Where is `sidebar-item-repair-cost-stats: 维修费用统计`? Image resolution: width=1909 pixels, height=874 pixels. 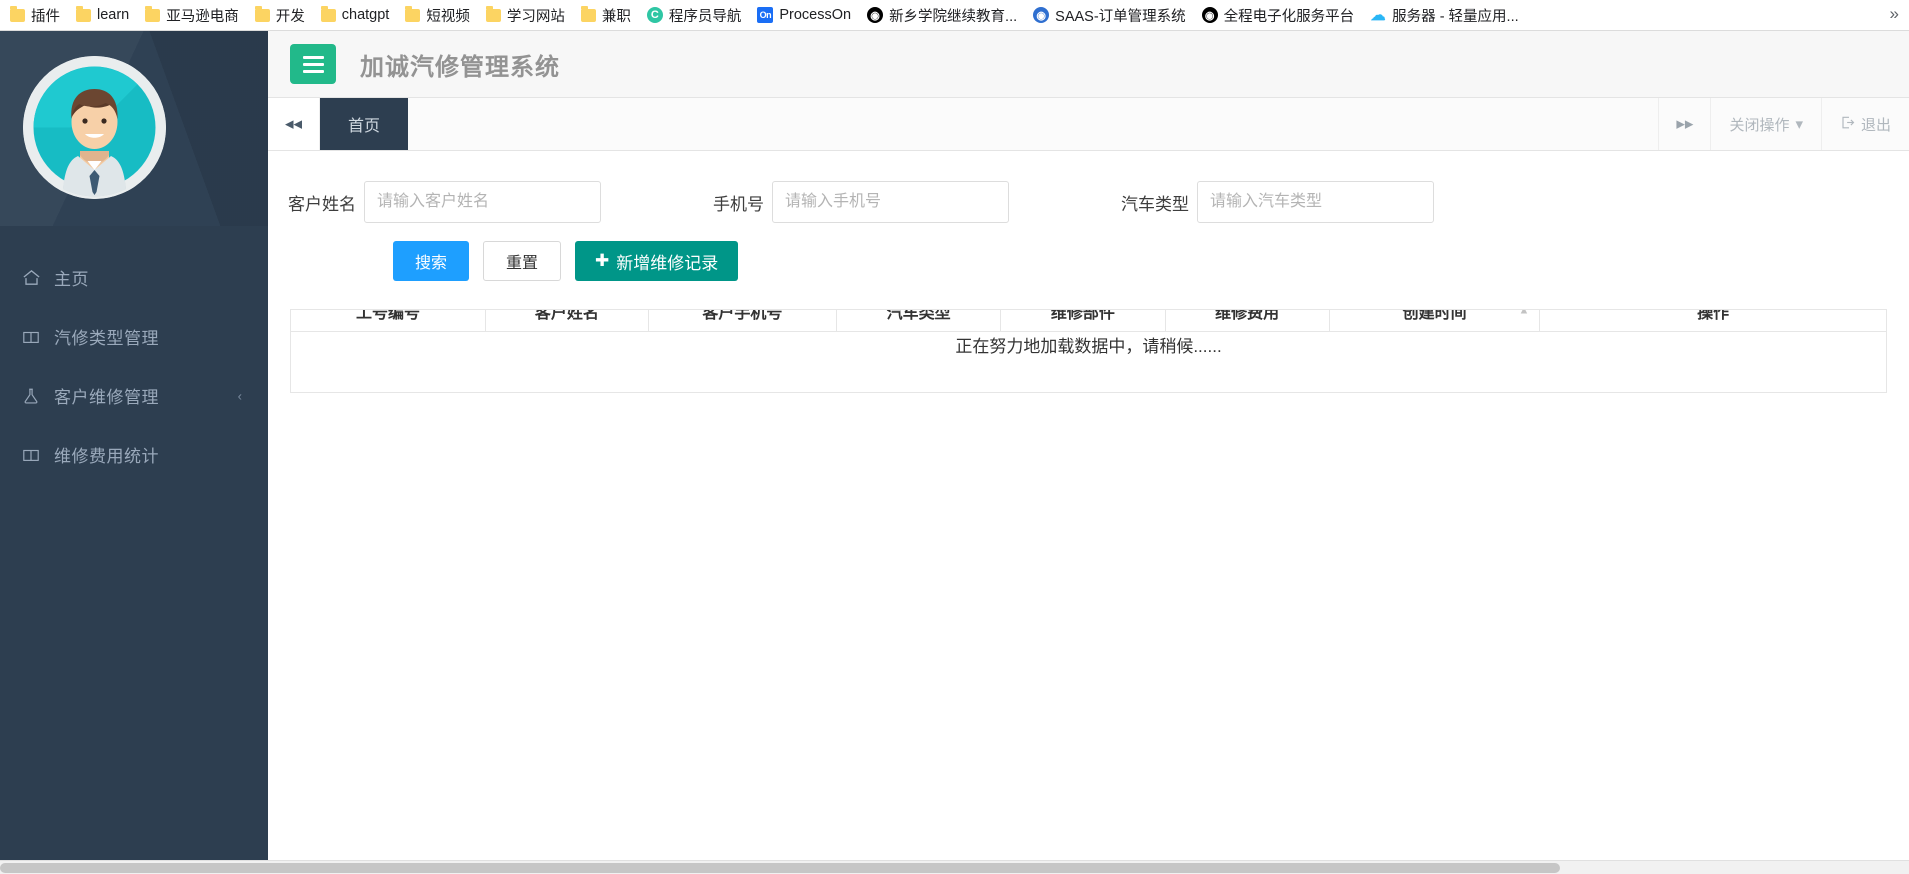
sidebar-item-repair-cost-stats: 维修费用统计 is located at coordinates (134, 454).